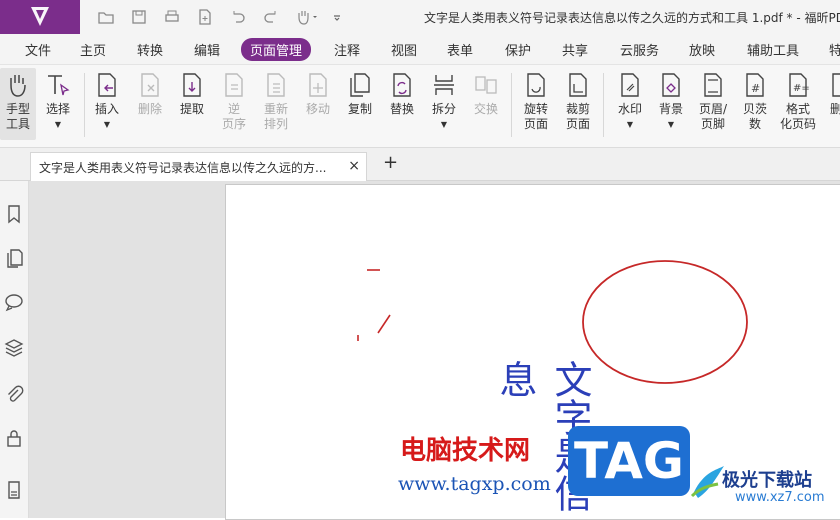 The height and width of the screenshot is (520, 840). Describe the element at coordinates (107, 124) in the screenshot. I see `insert-caret-icon: ▼` at that location.